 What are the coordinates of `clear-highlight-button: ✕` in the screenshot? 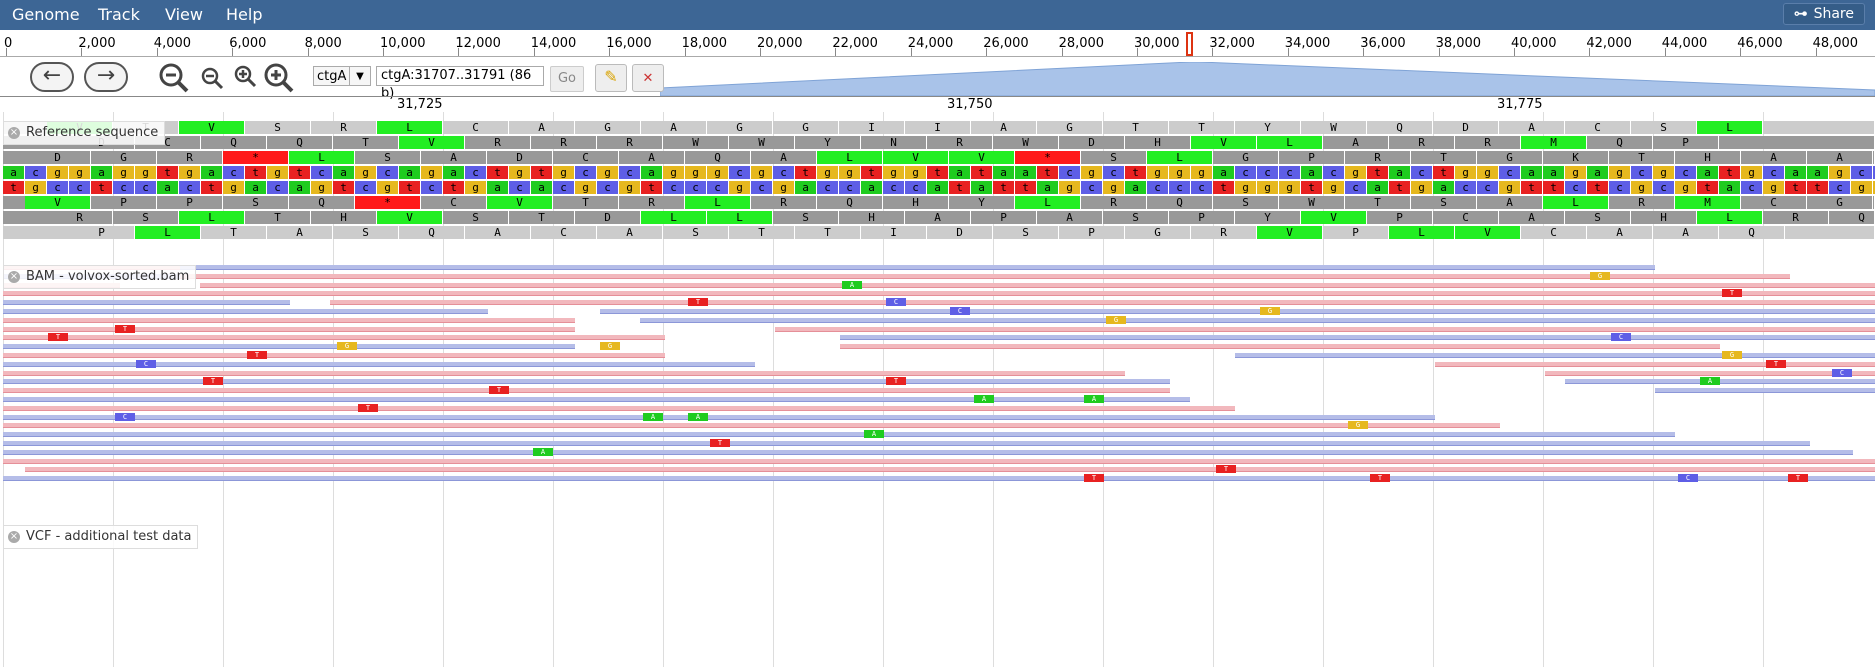 It's located at (648, 78).